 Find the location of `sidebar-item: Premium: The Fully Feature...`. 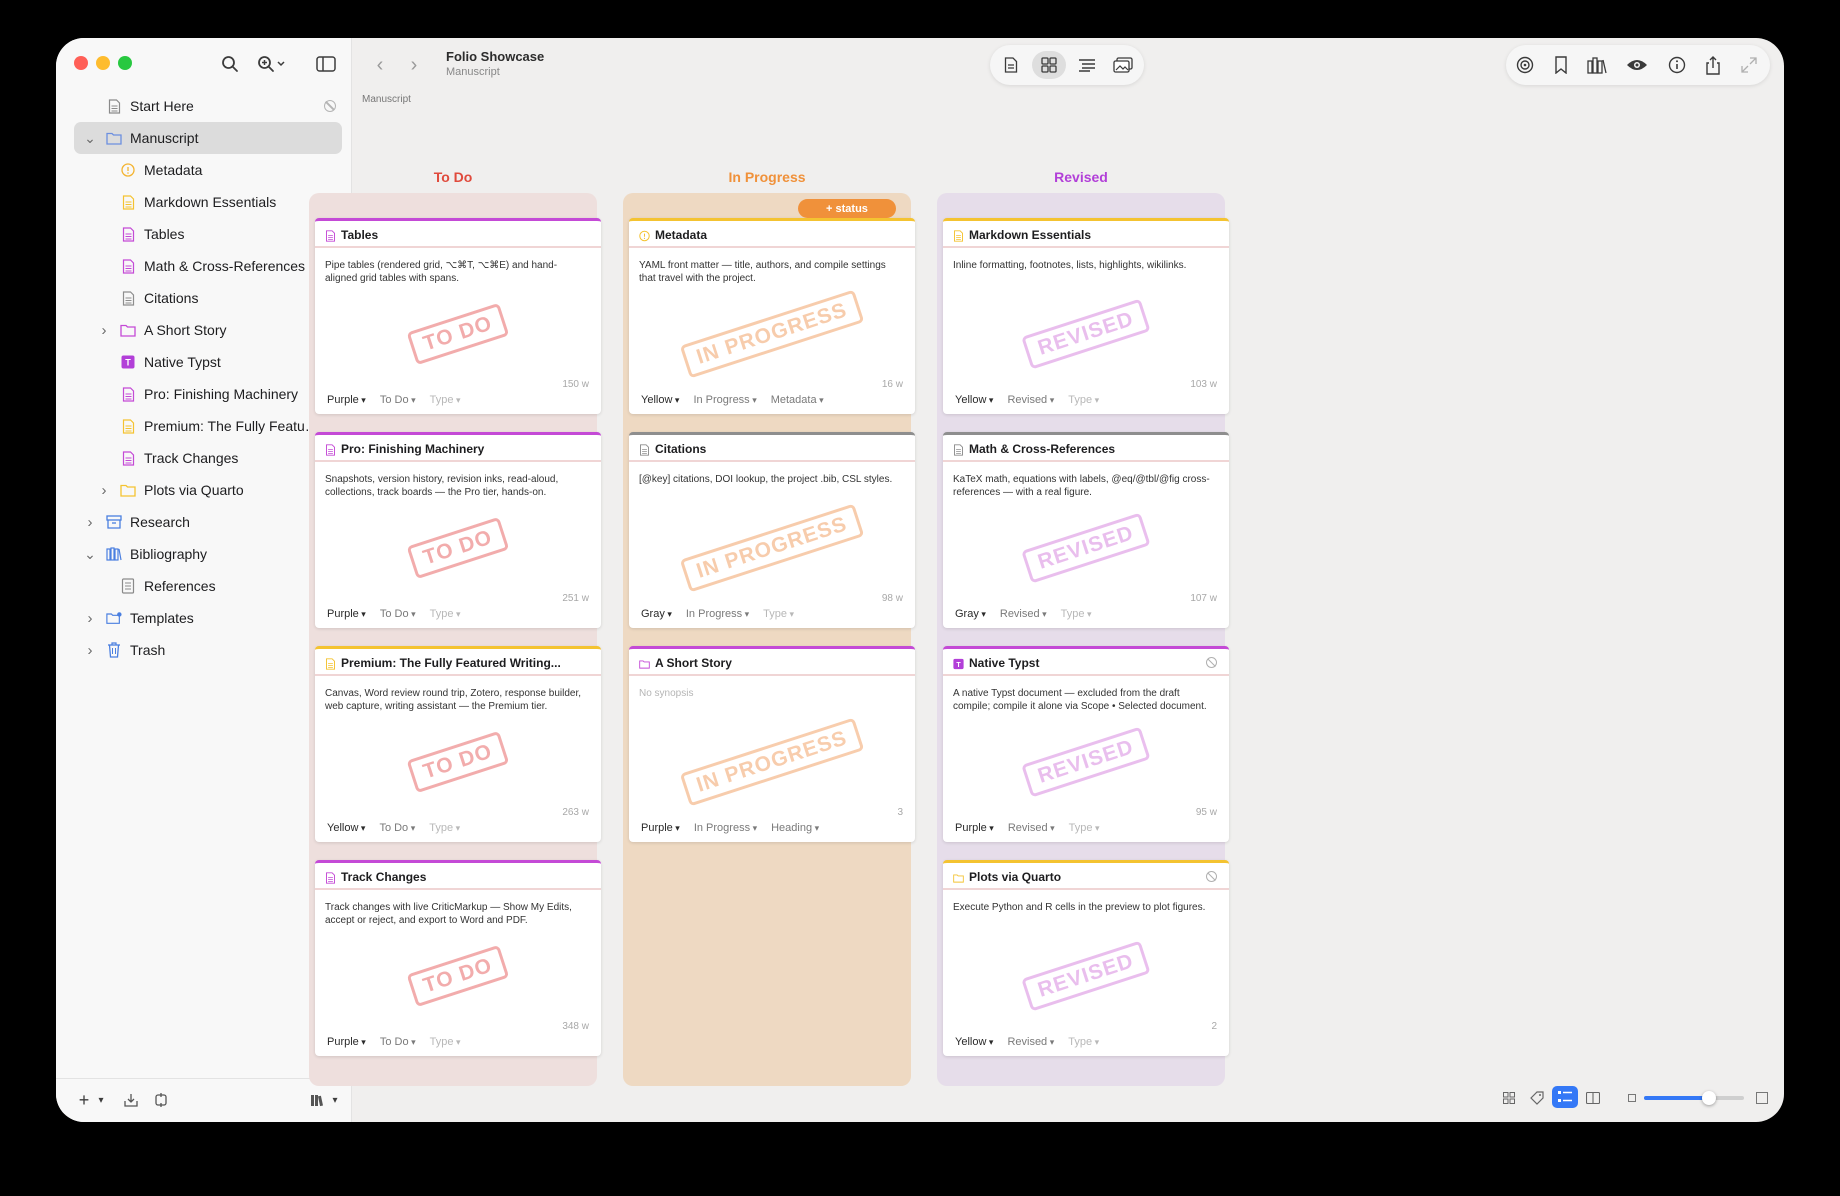

sidebar-item: Premium: The Fully Feature... is located at coordinates (204, 426).